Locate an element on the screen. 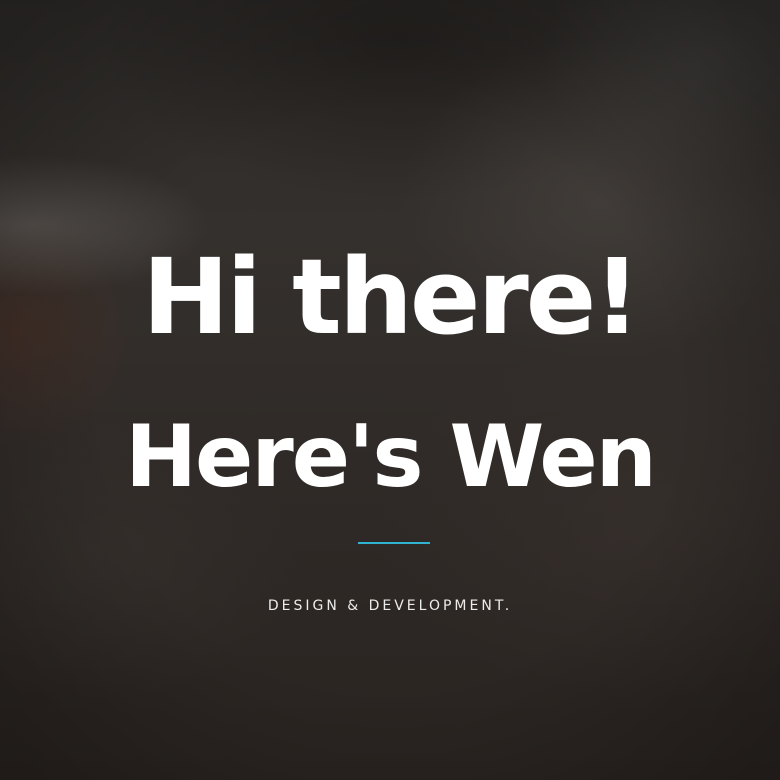 This screenshot has width=780, height=780. hero-title-line-2: Here's Wen is located at coordinates (391, 457).